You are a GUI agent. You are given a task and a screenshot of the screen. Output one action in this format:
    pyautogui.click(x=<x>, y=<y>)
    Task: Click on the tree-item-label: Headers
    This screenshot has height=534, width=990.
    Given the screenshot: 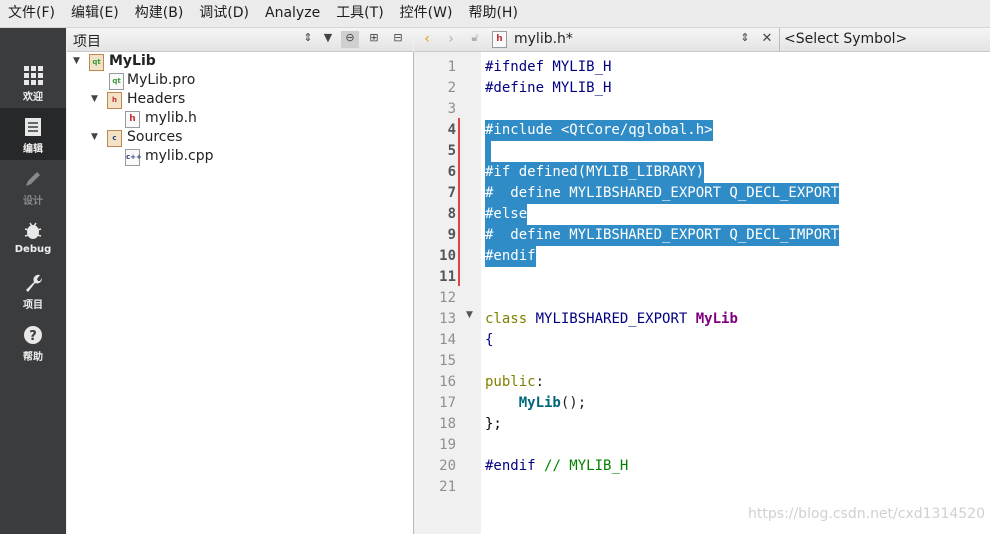 What is the action you would take?
    pyautogui.click(x=156, y=99)
    